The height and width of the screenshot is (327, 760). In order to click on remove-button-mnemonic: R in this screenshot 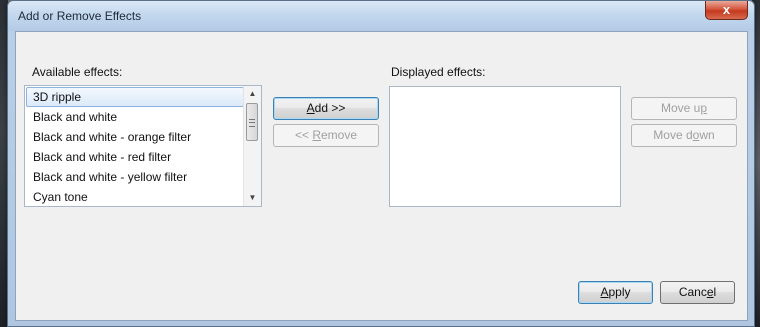, I will do `click(316, 135)`.